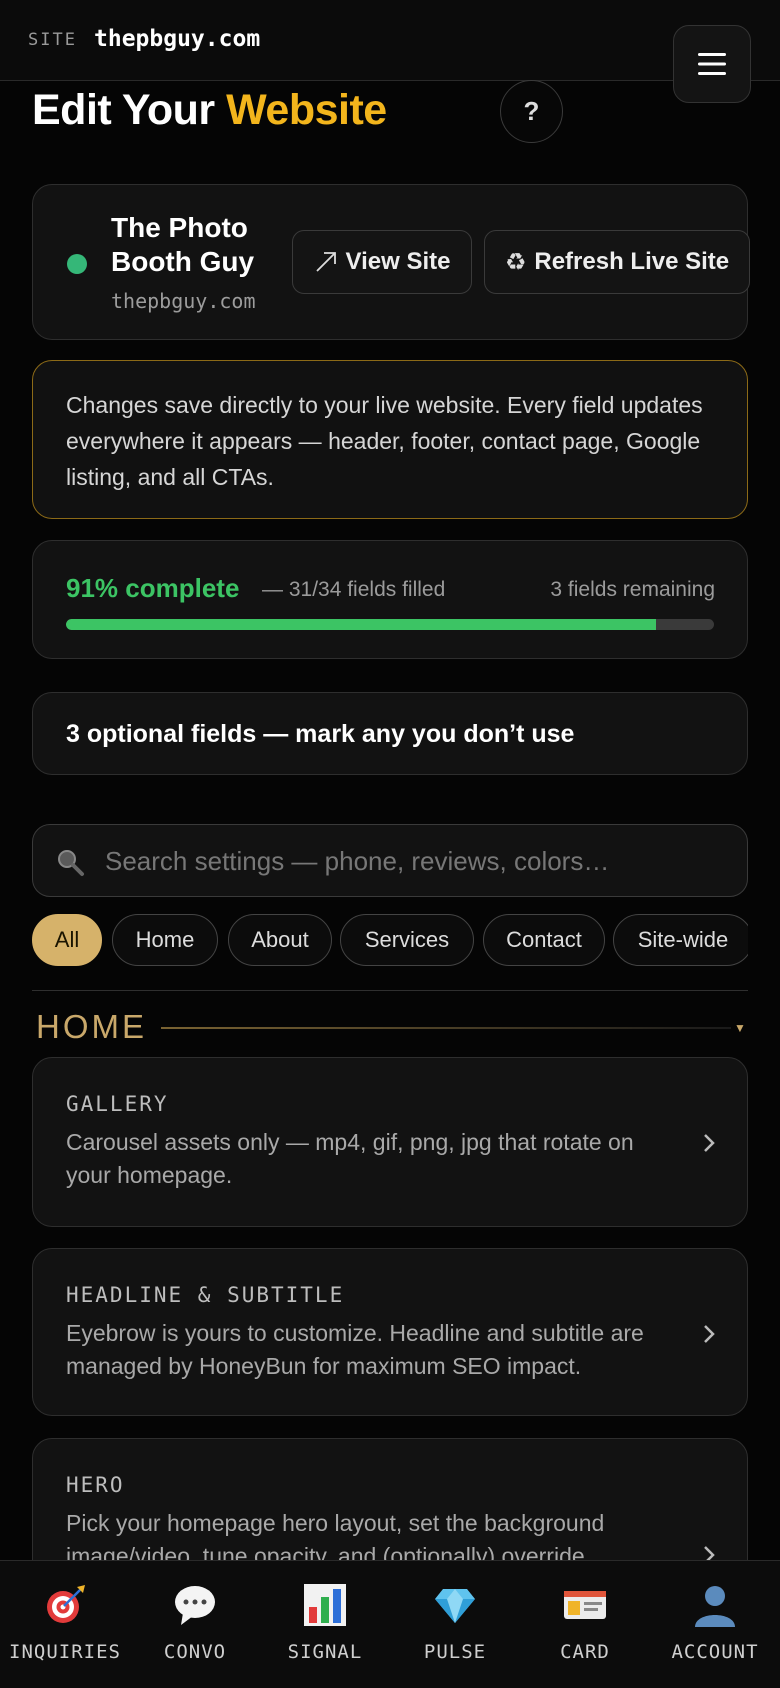 The height and width of the screenshot is (1688, 780). I want to click on nav-pulse: PULSE, so click(455, 1624).